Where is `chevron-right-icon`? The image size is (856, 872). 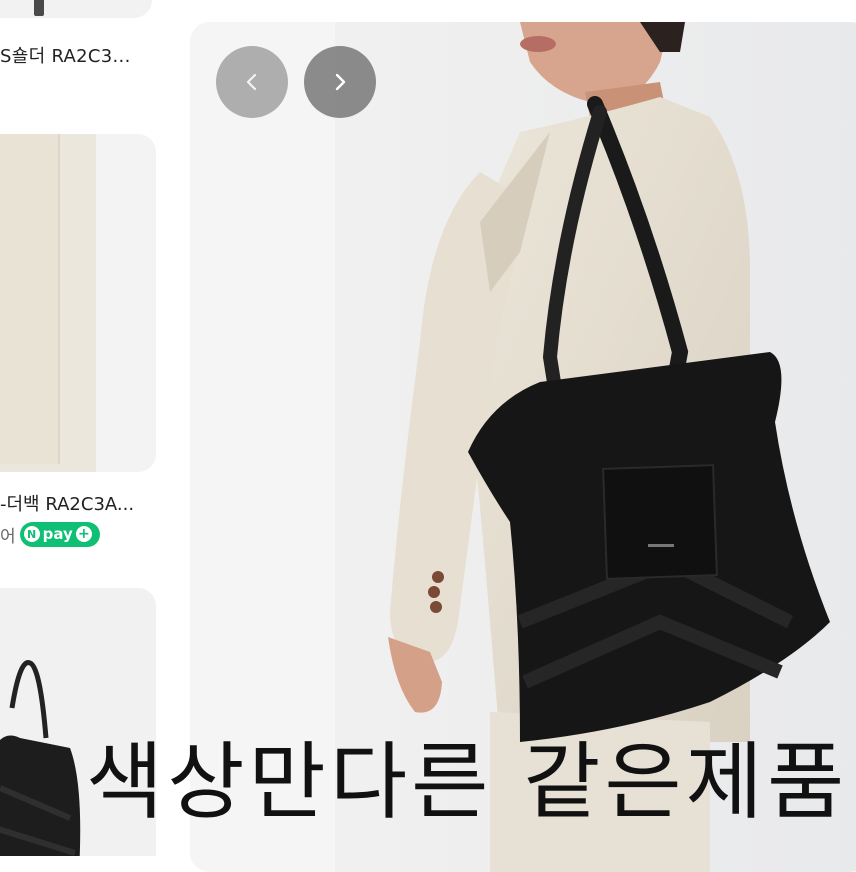
chevron-right-icon is located at coordinates (340, 82).